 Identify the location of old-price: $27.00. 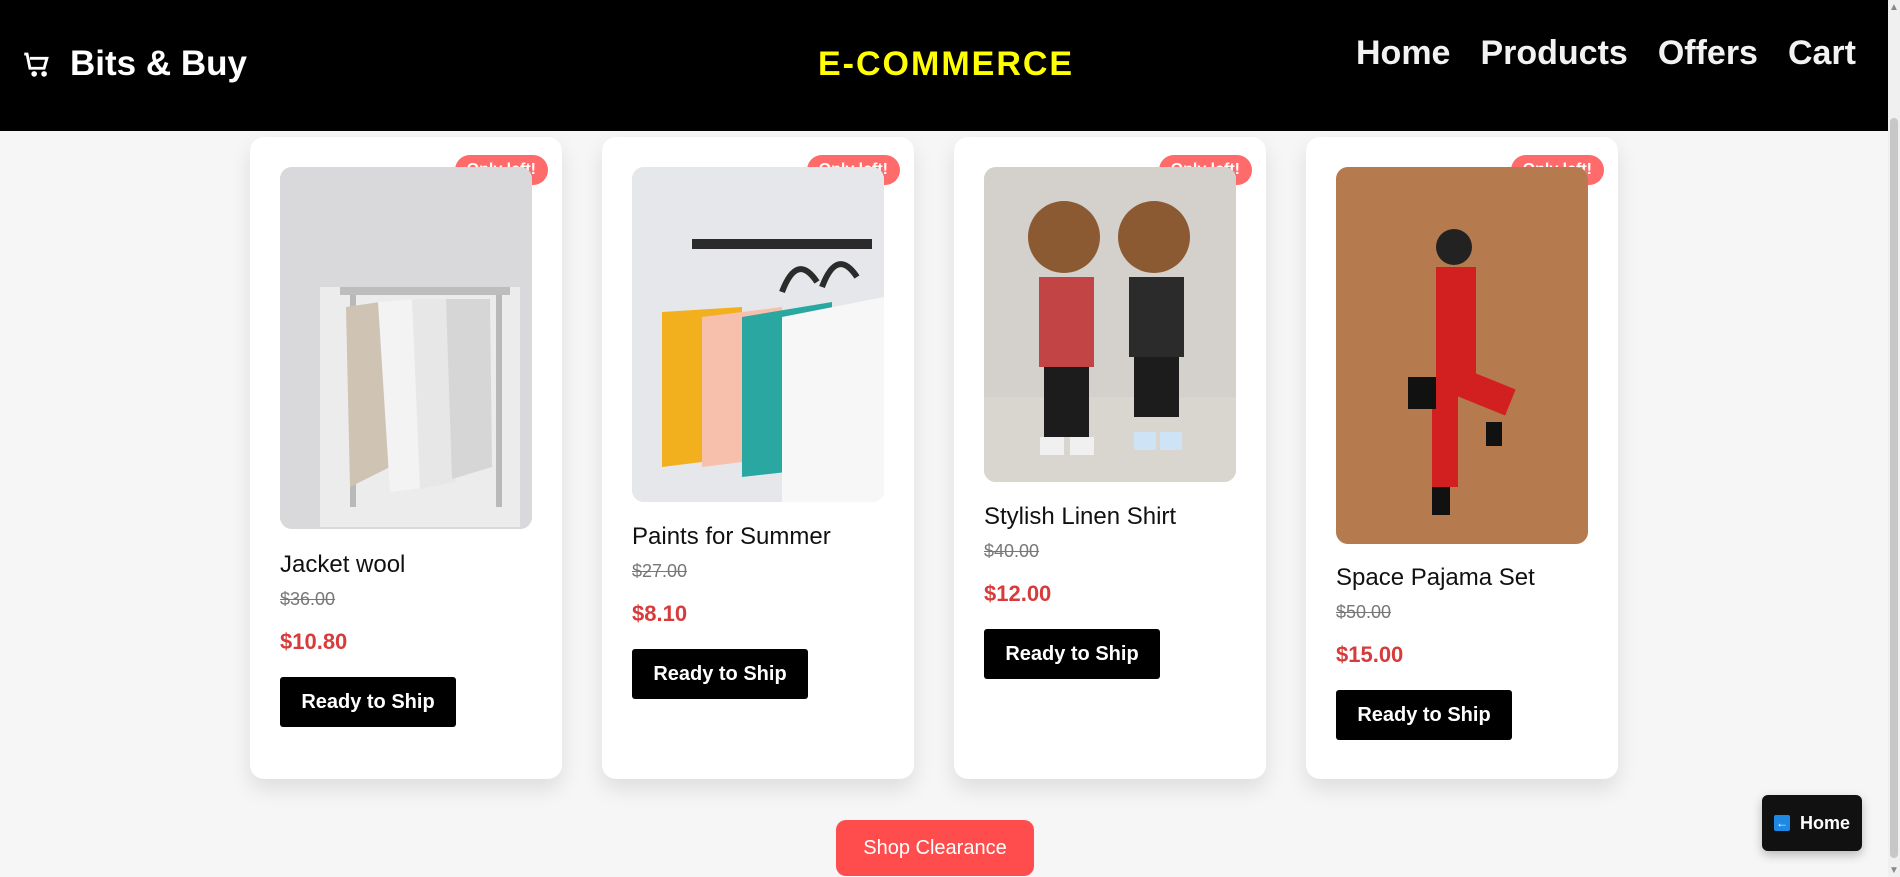
(660, 571).